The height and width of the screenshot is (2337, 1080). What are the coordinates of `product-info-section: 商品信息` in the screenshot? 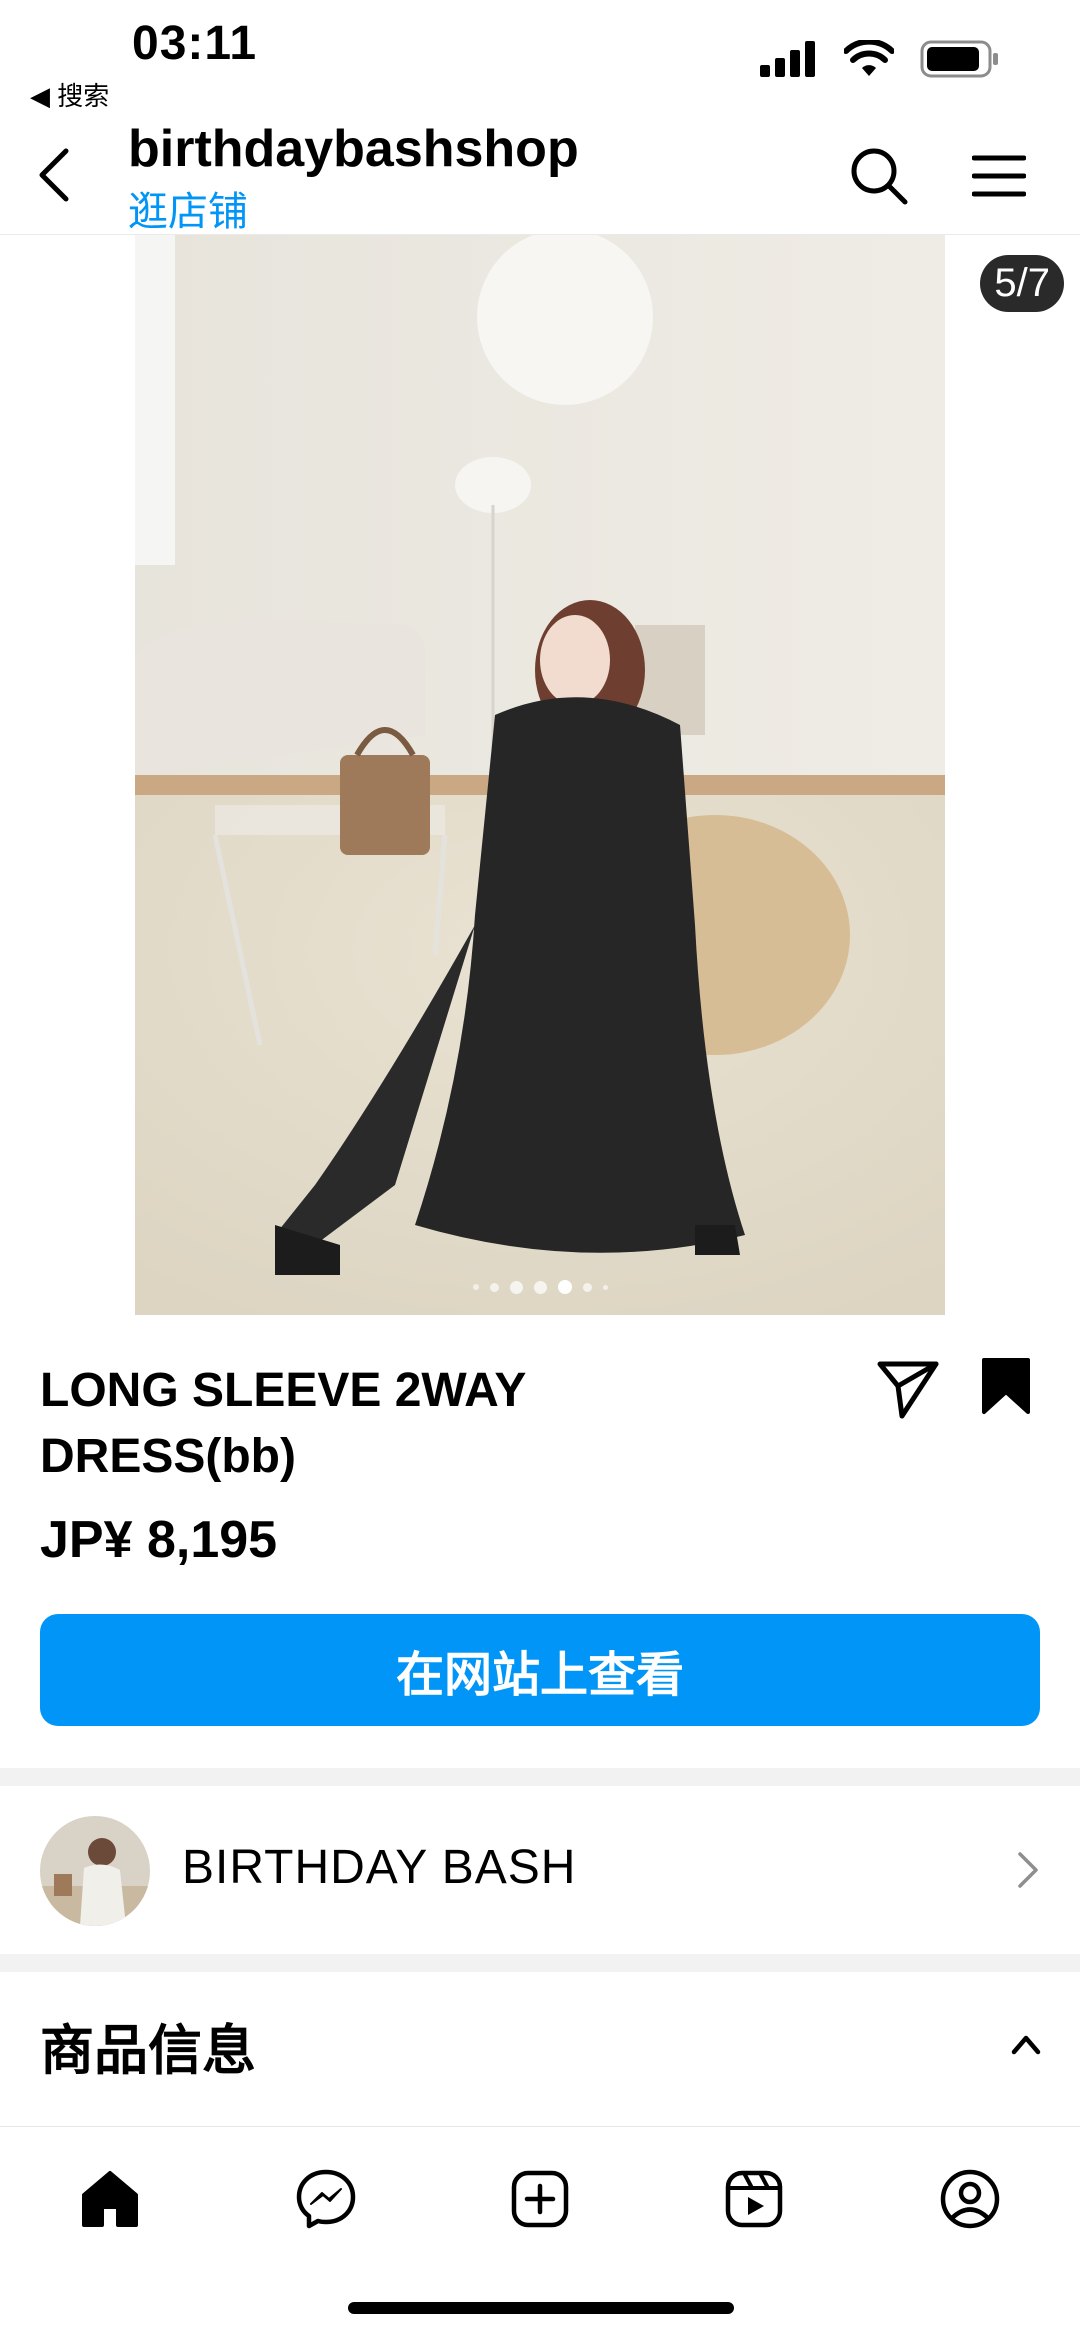 It's located at (540, 2047).